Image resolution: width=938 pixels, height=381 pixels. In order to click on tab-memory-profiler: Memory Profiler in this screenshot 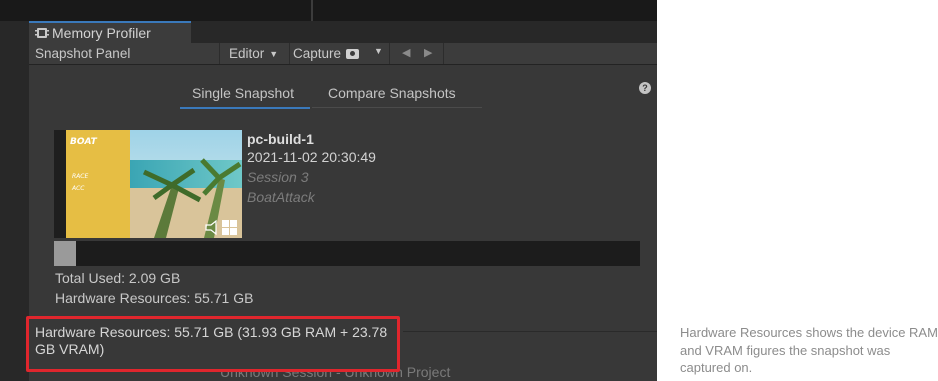, I will do `click(110, 32)`.